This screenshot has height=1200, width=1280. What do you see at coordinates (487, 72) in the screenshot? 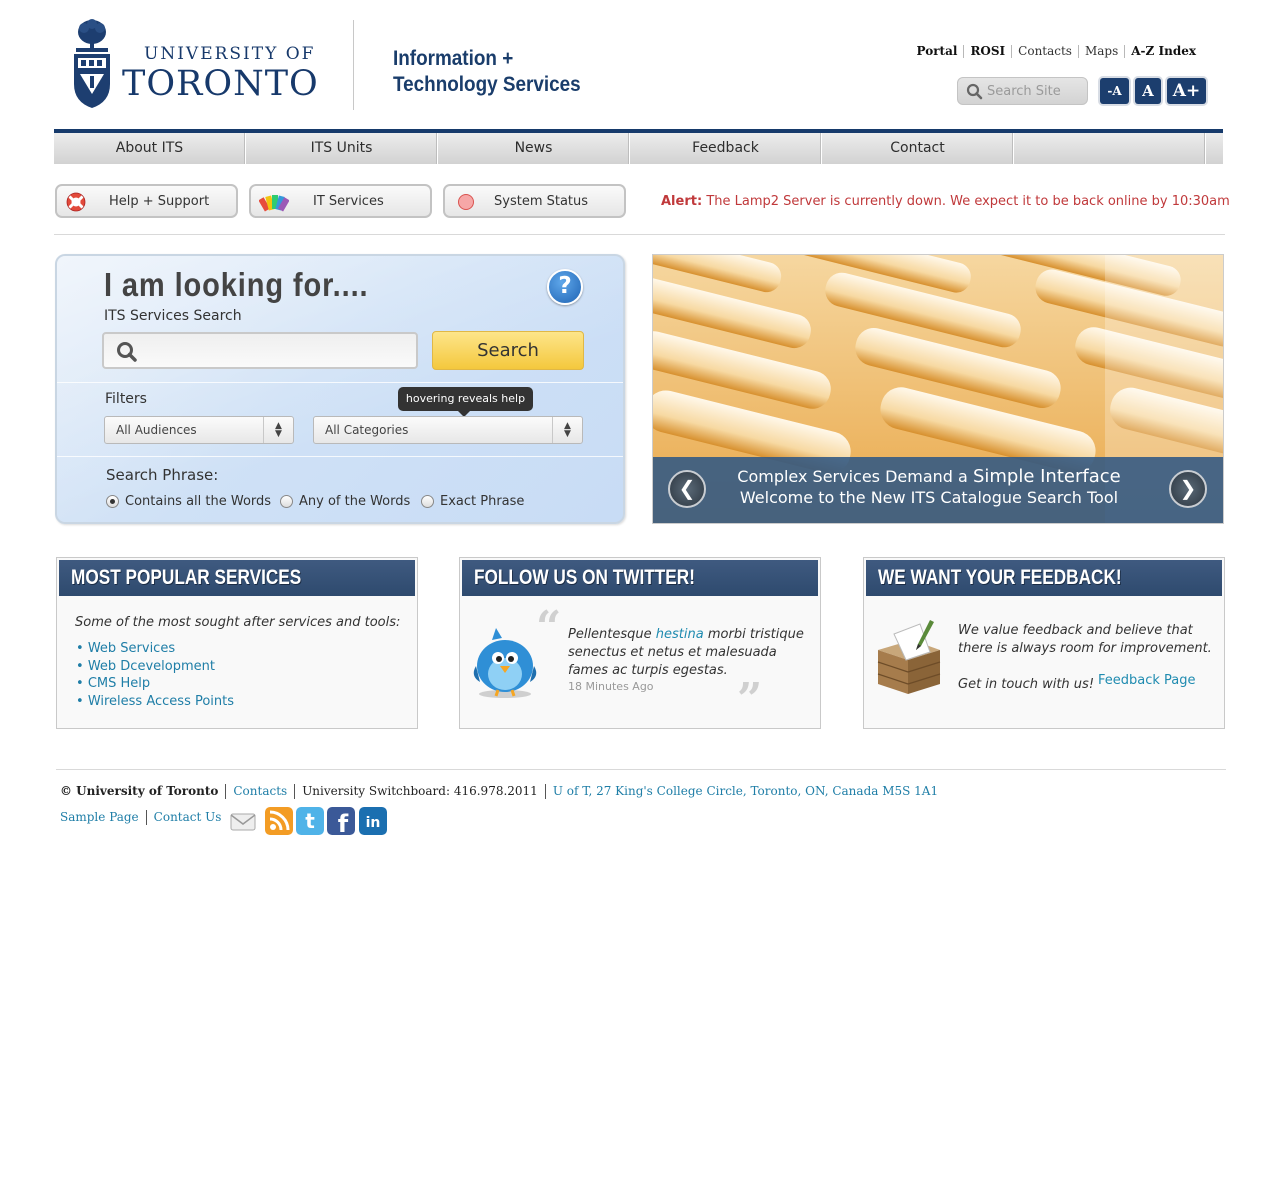
I see `site-title: Information + Technology Services` at bounding box center [487, 72].